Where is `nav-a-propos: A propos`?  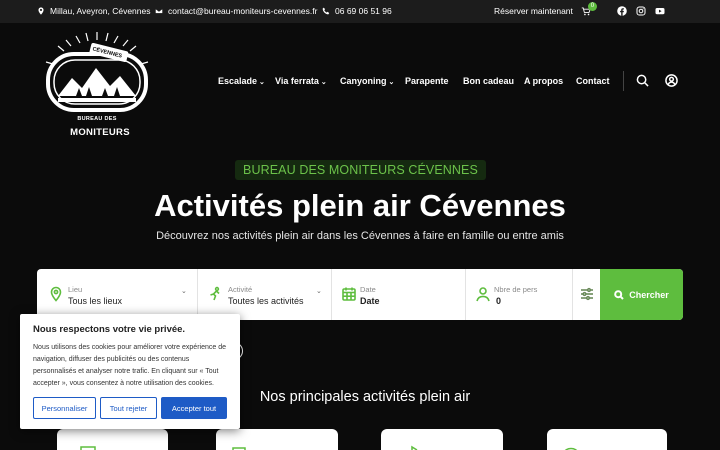
nav-a-propos: A propos is located at coordinates (543, 81).